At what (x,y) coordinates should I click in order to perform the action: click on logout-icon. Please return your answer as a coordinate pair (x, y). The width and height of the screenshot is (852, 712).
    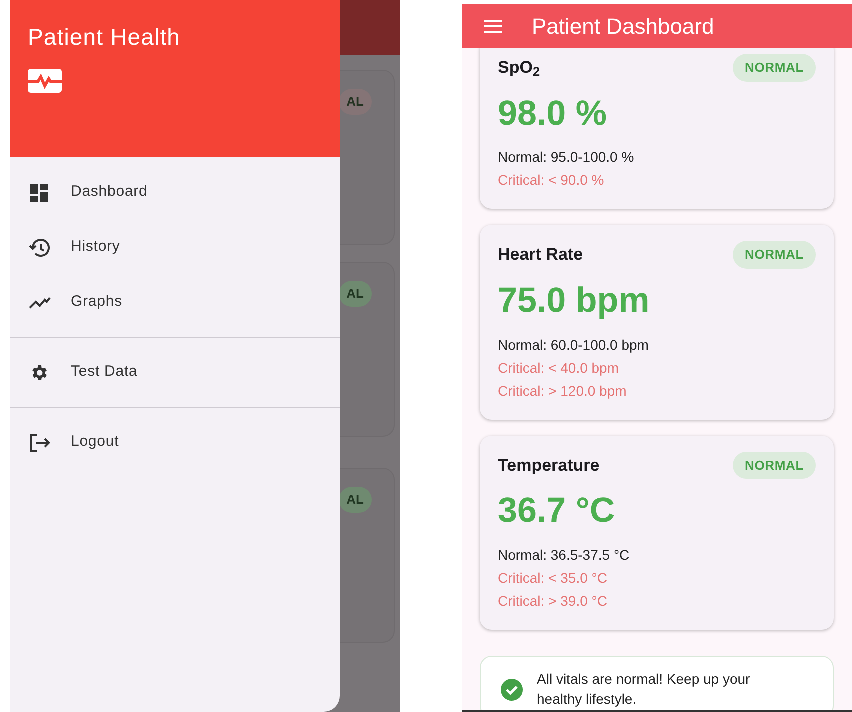
    Looking at the image, I should click on (40, 442).